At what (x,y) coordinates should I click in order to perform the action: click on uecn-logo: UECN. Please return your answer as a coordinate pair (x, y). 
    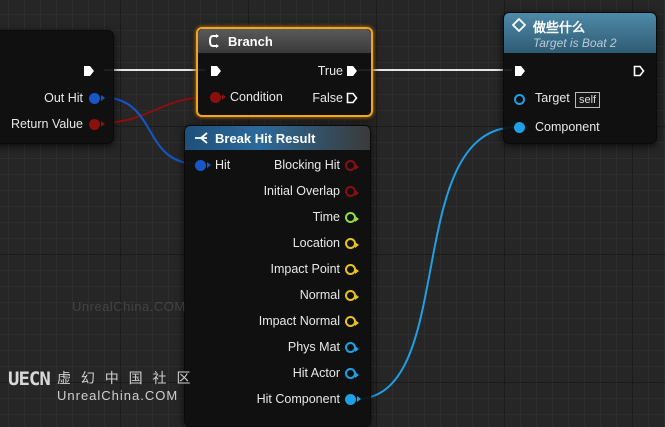
    Looking at the image, I should click on (29, 379).